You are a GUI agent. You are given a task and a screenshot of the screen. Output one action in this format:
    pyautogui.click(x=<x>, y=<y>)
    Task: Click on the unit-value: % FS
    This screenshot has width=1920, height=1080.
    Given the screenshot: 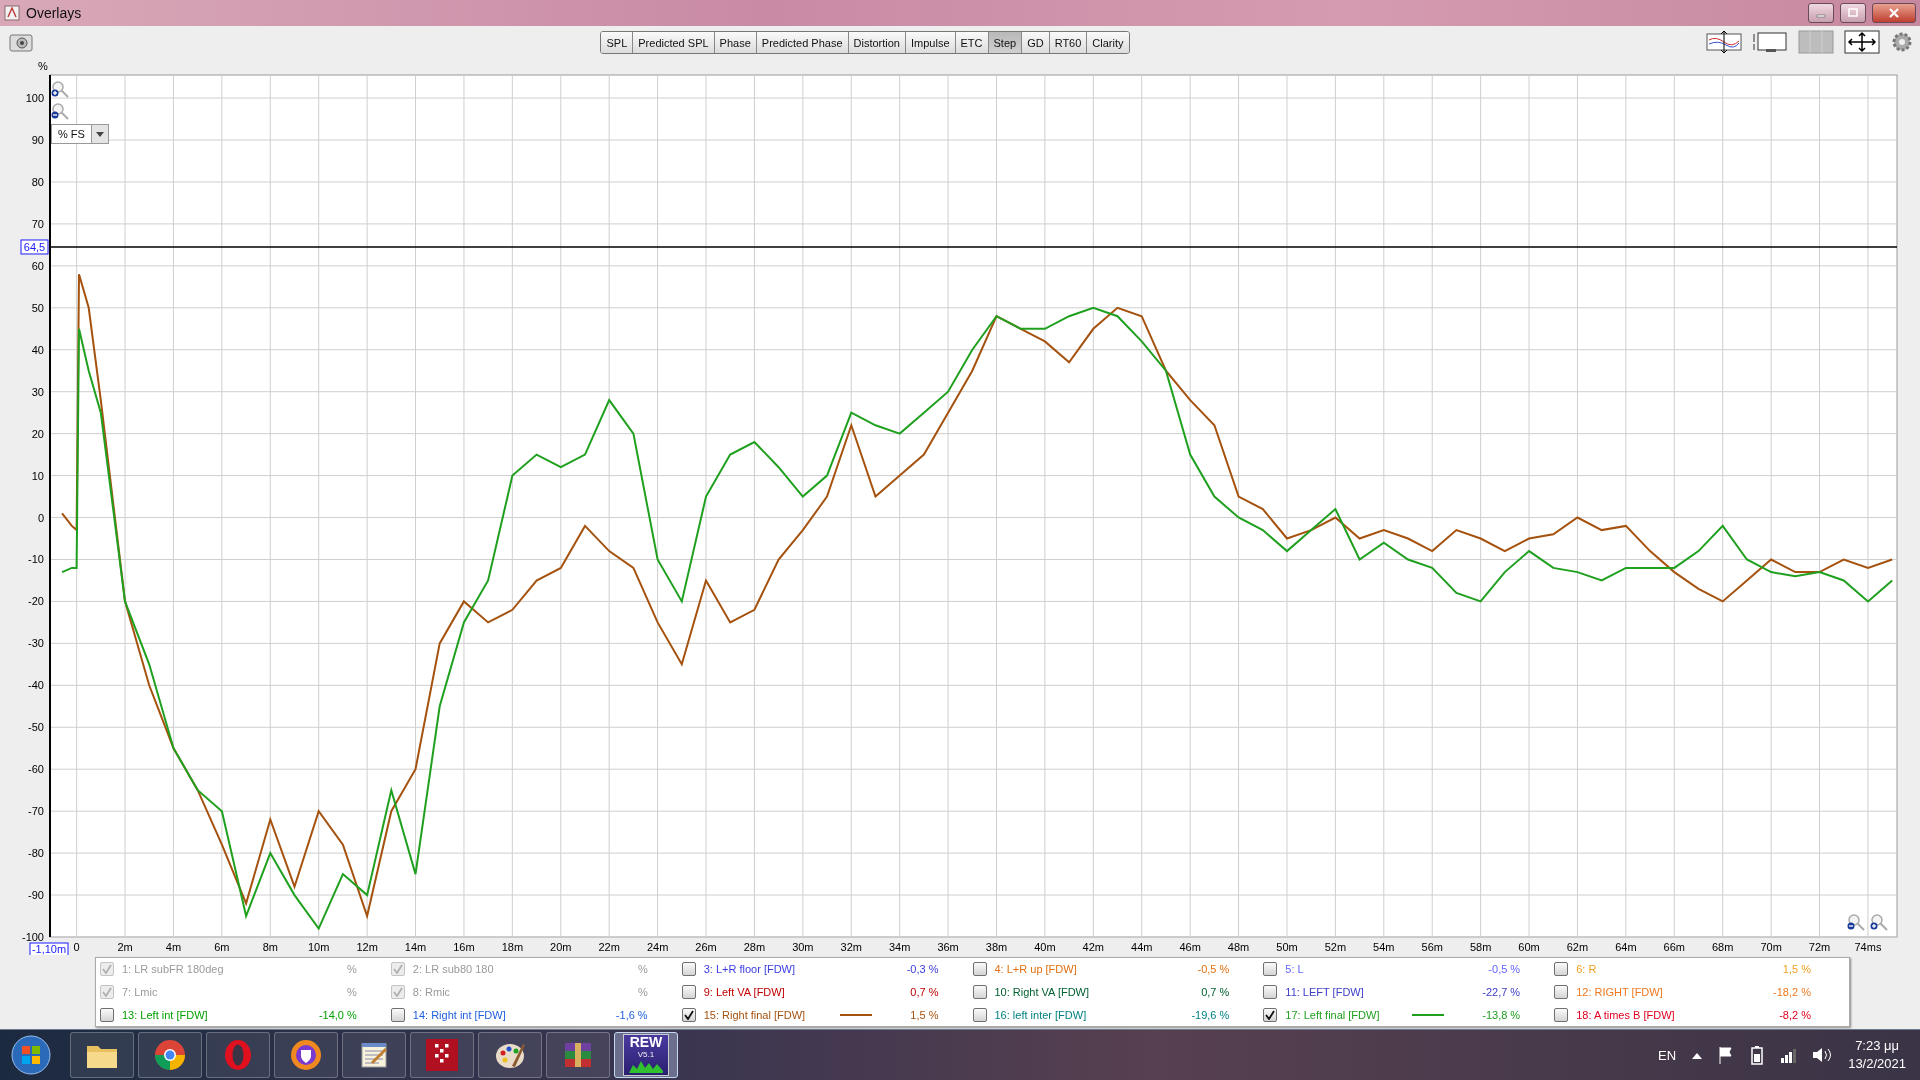 What is the action you would take?
    pyautogui.click(x=71, y=134)
    